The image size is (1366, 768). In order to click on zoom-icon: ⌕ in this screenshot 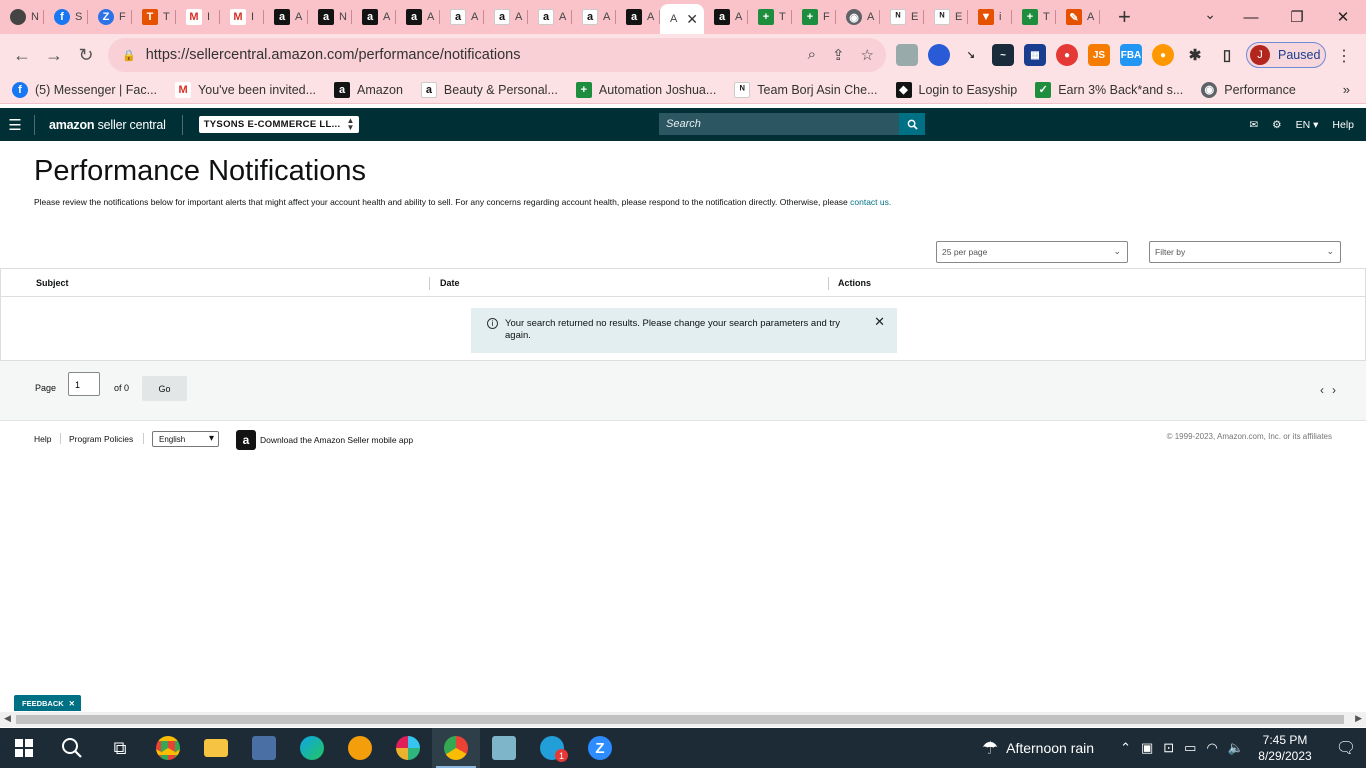, I will do `click(812, 55)`.